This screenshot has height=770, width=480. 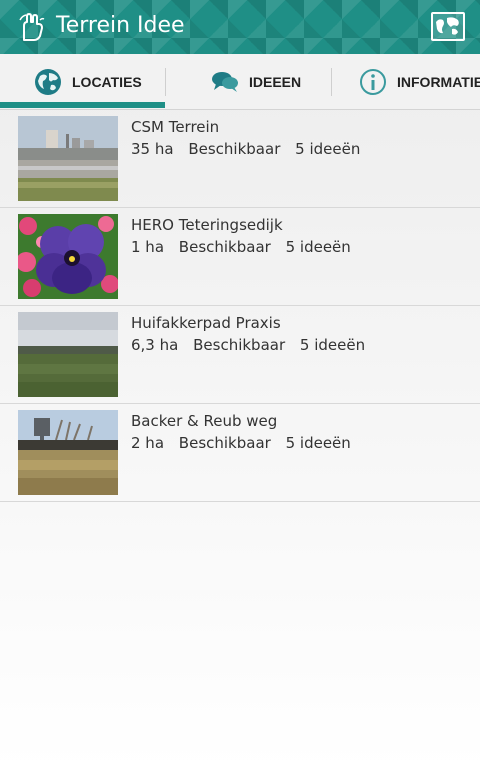 I want to click on location-meta: 2 ha Beschikbaar 5 ideeën, so click(x=246, y=443).